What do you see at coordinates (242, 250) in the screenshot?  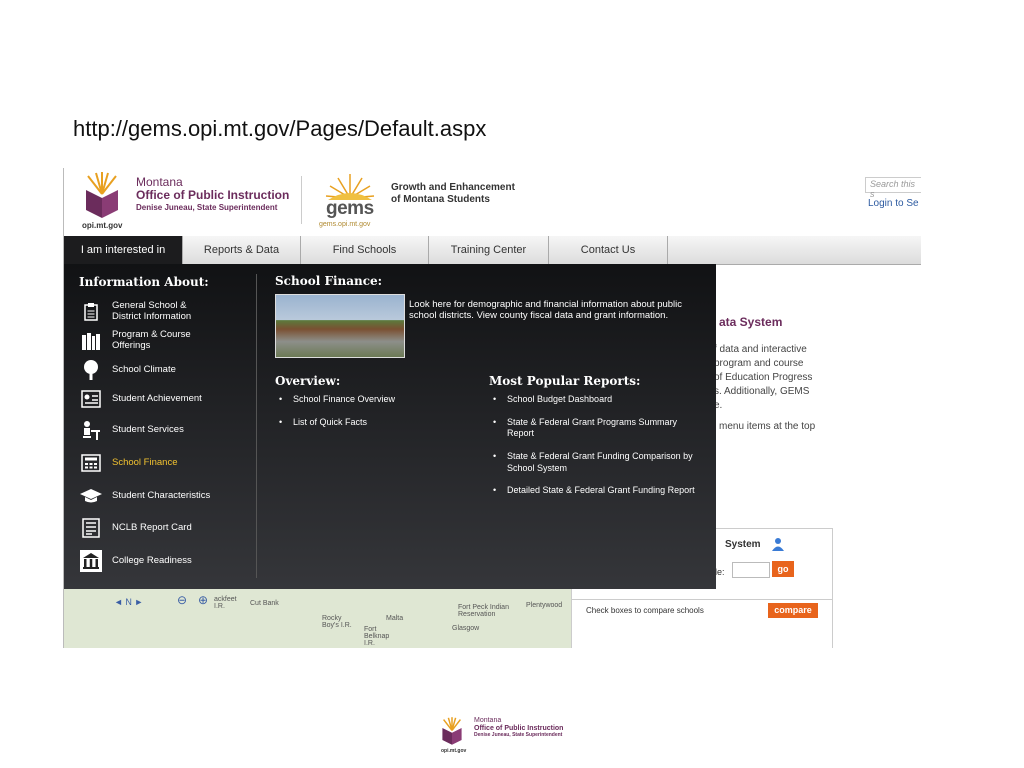 I see `nav-tab-reports-data: Reports & Data` at bounding box center [242, 250].